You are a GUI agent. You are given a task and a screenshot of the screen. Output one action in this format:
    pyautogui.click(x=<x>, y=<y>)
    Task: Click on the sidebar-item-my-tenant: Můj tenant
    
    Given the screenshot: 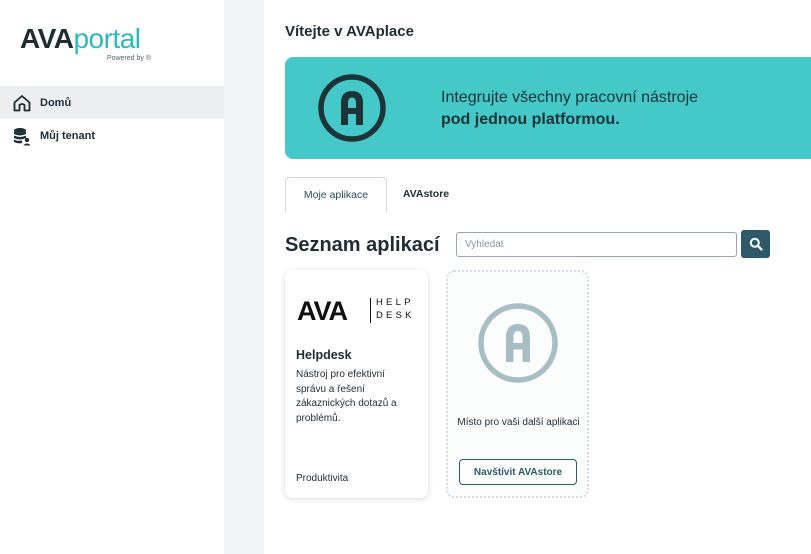 What is the action you would take?
    pyautogui.click(x=112, y=135)
    